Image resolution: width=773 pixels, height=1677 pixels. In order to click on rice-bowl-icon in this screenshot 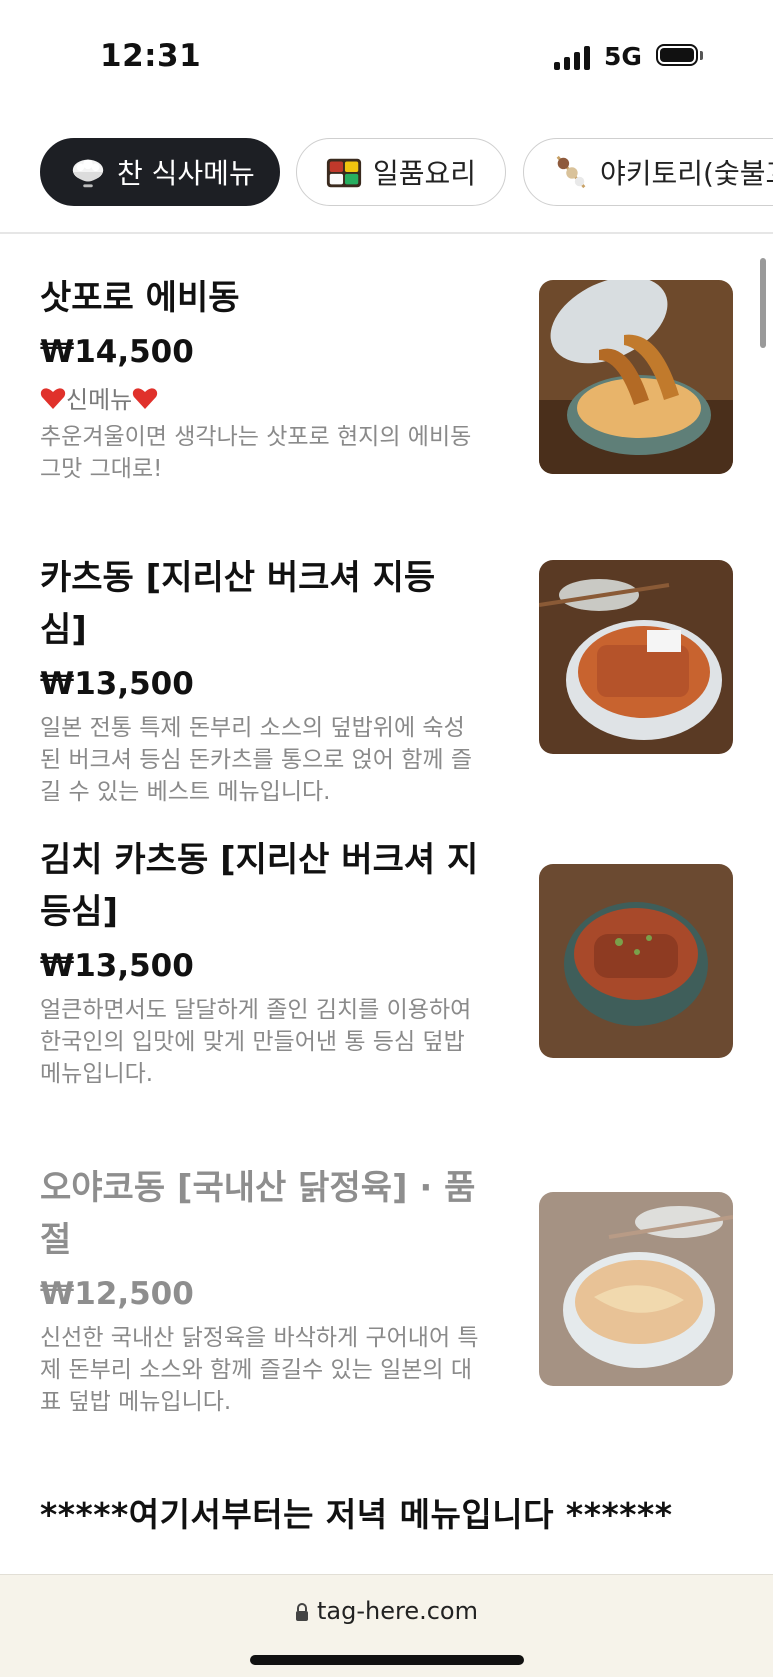, I will do `click(88, 173)`.